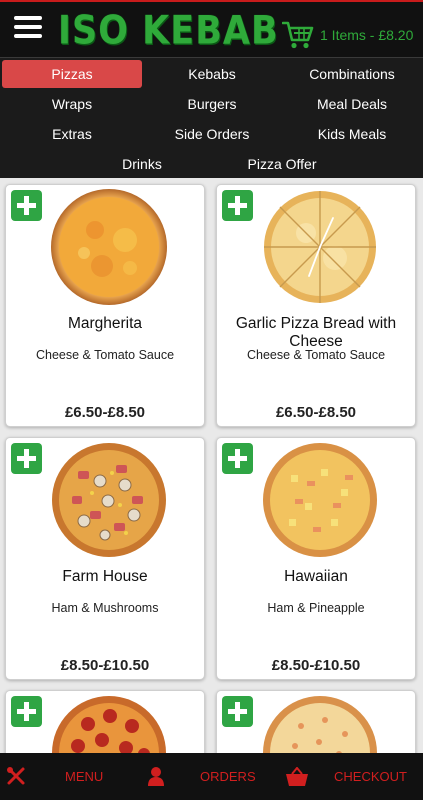  What do you see at coordinates (316, 576) in the screenshot?
I see `product-title: Hawaiian` at bounding box center [316, 576].